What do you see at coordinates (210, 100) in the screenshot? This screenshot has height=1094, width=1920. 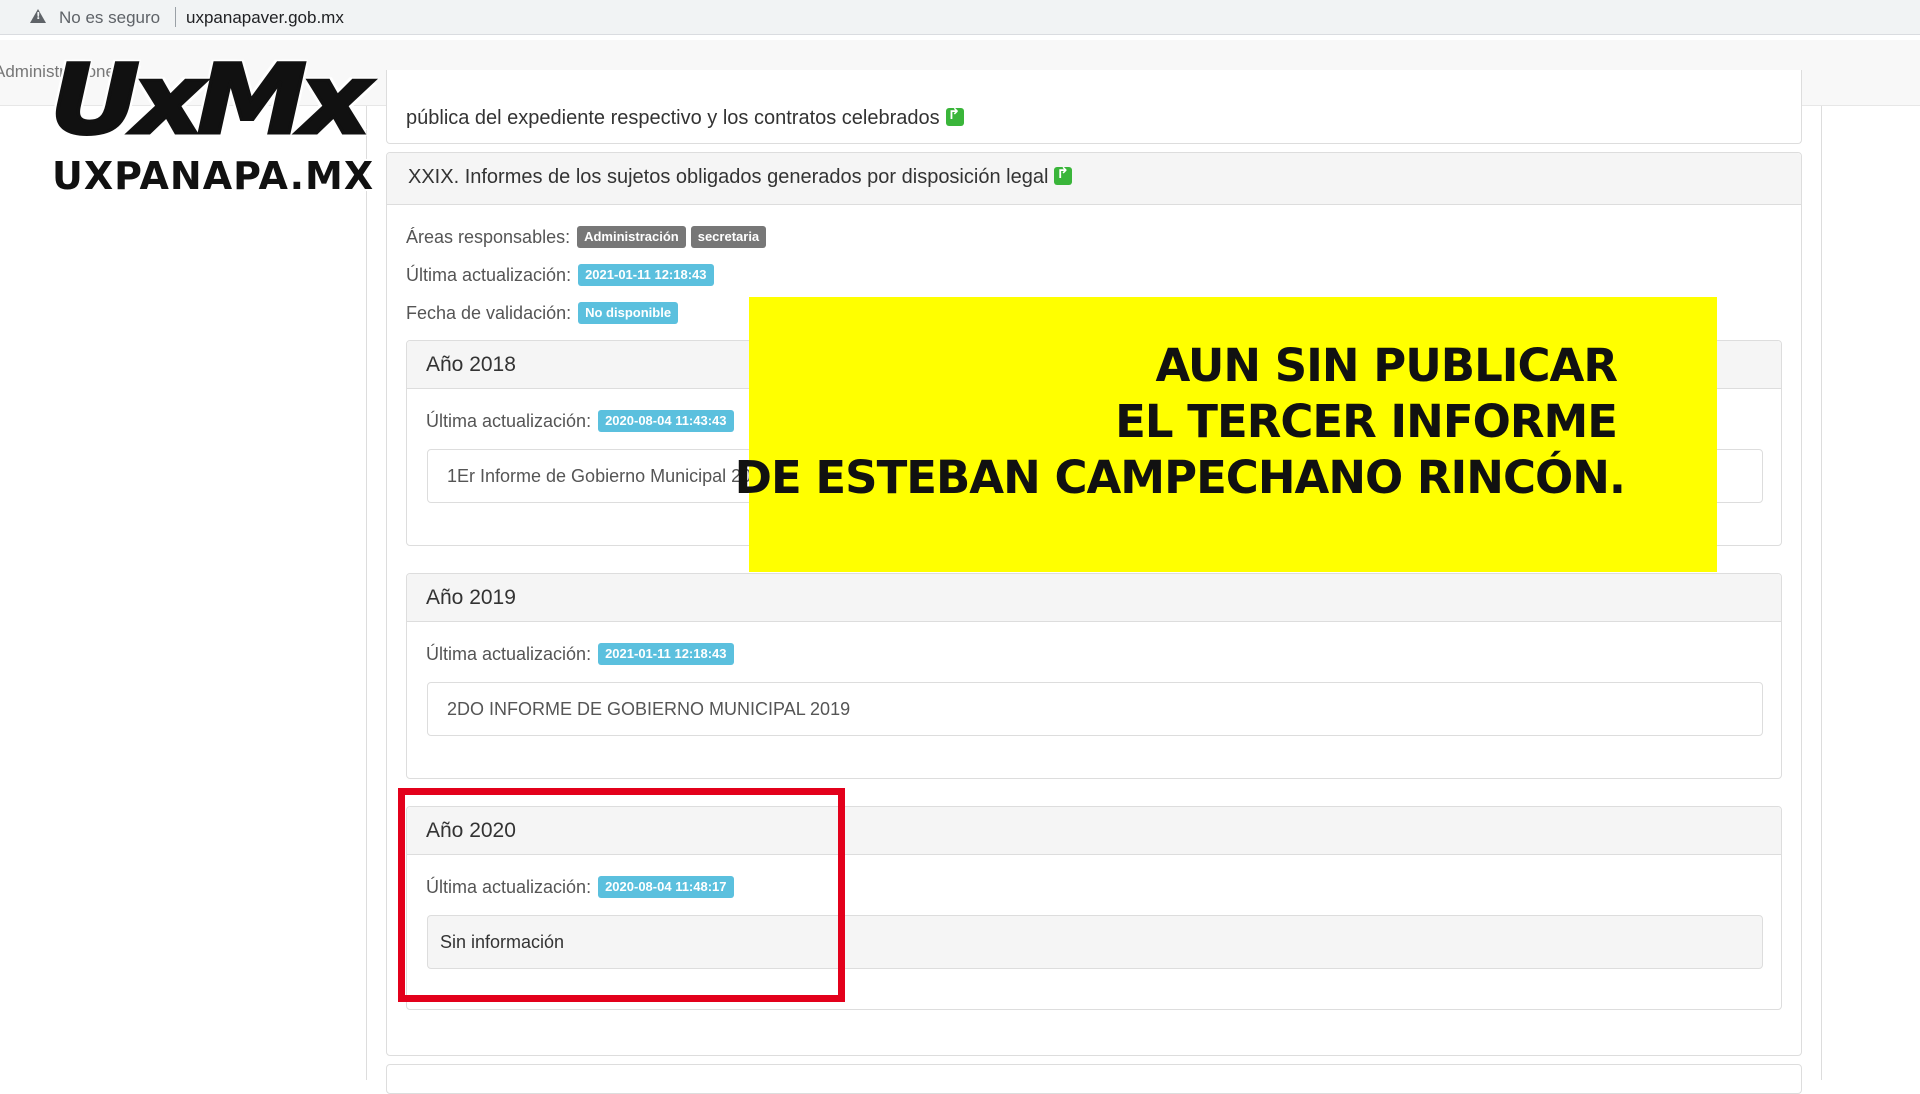 I see `logo-main-text: UxMx` at bounding box center [210, 100].